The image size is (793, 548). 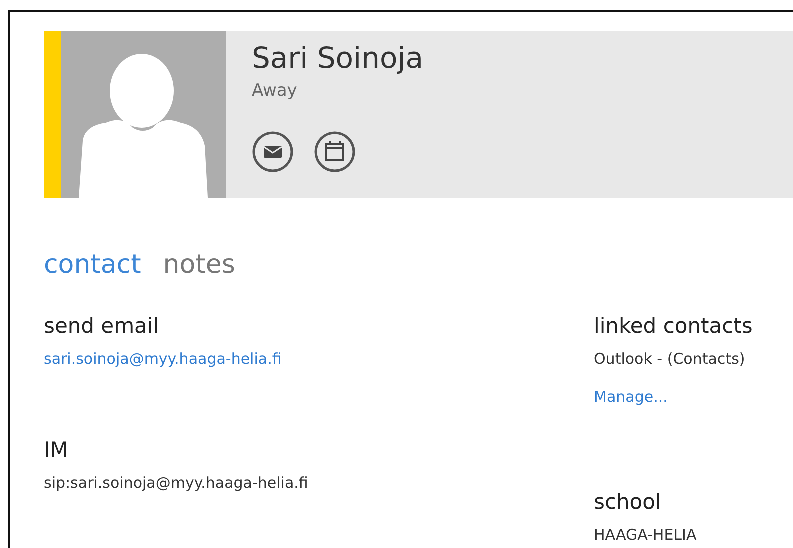 What do you see at coordinates (176, 483) in the screenshot?
I see `field-value: sip:sari.soinoja@myy.haaga-helia.fi` at bounding box center [176, 483].